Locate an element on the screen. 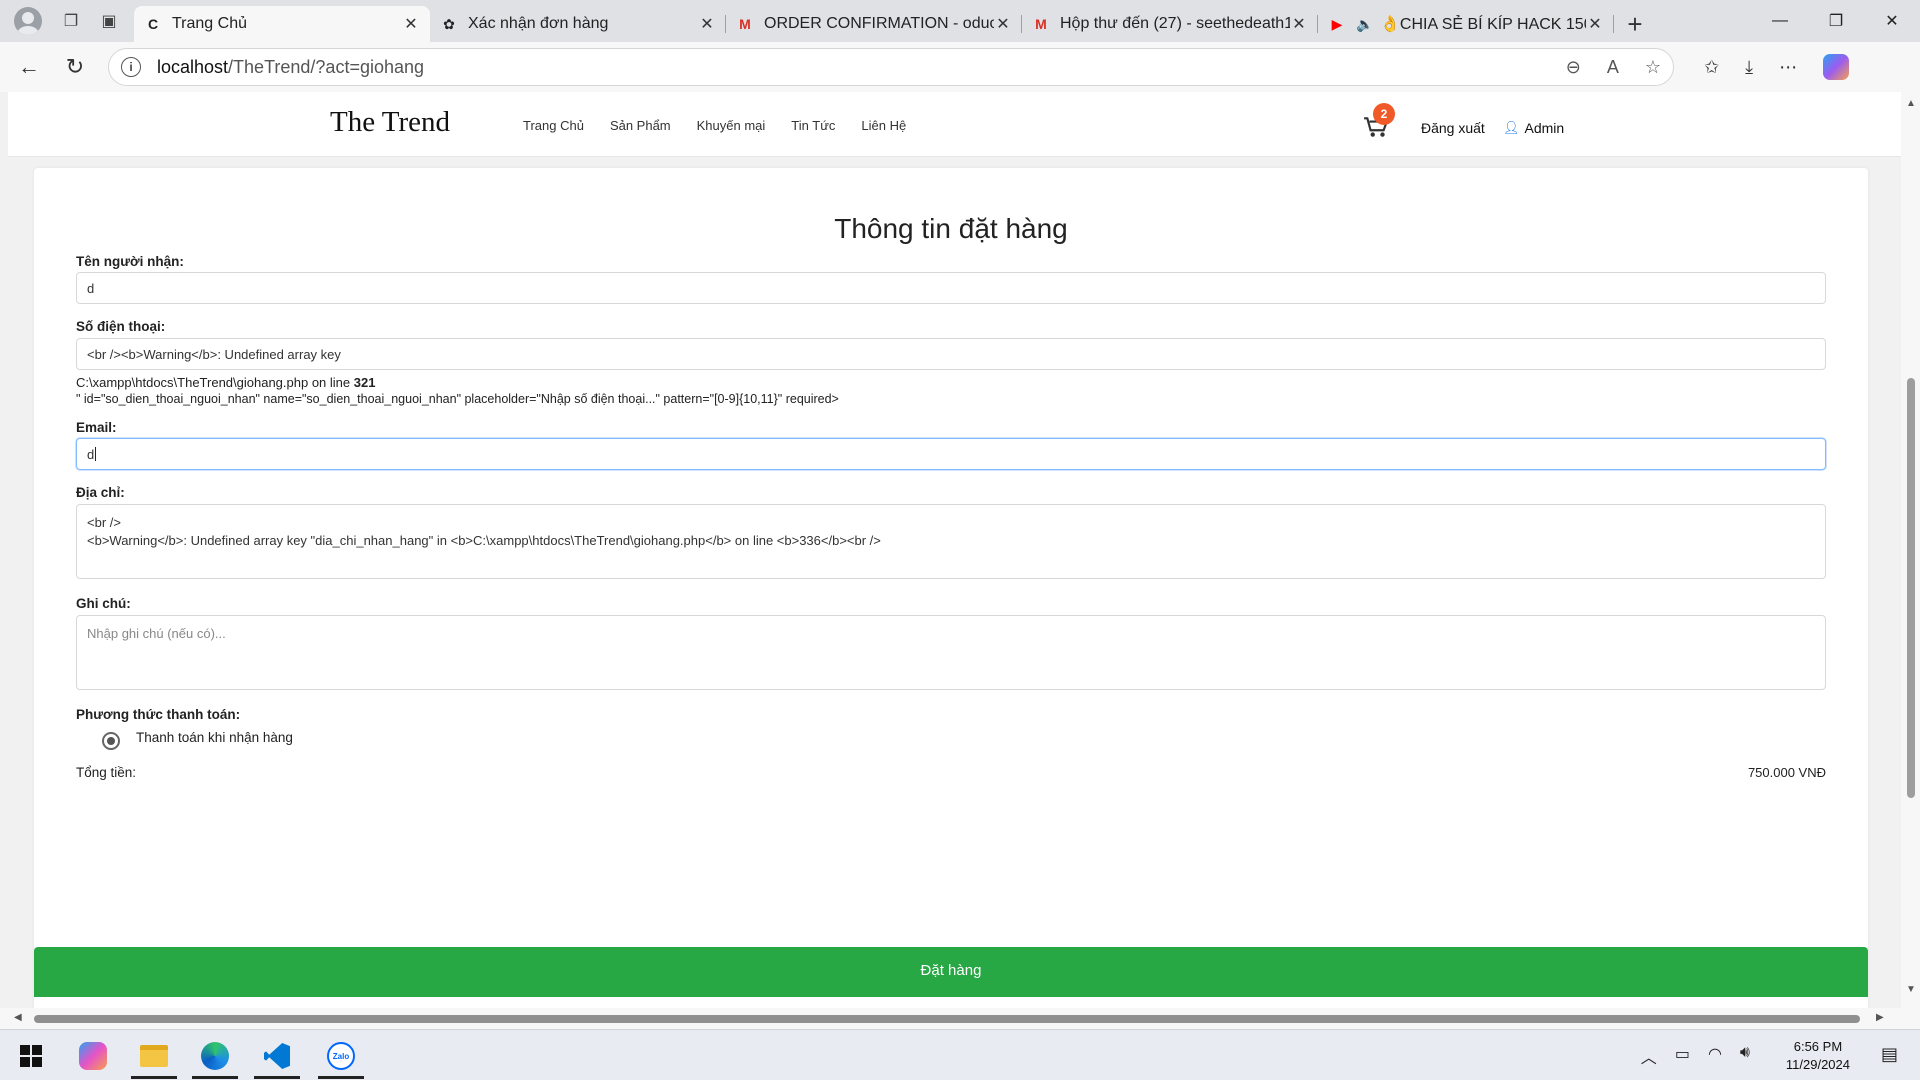  menu-san-pham: Sản Phẩm is located at coordinates (640, 125).